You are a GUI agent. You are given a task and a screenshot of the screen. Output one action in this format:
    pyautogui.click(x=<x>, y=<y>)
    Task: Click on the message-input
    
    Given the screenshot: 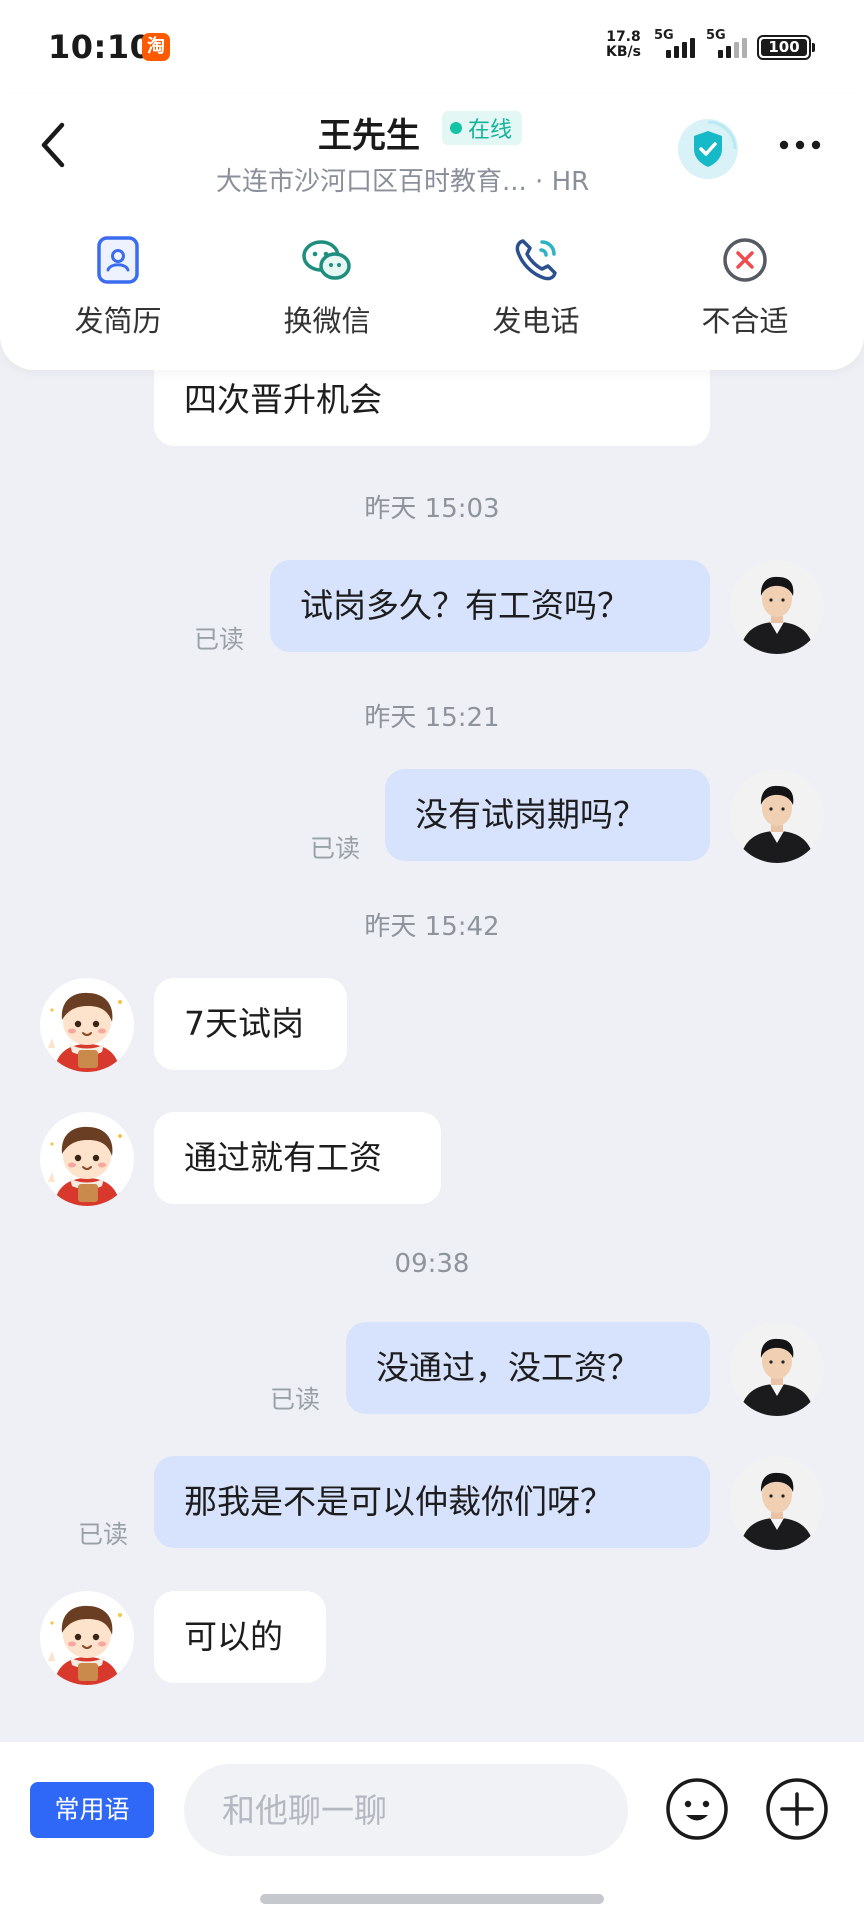 What is the action you would take?
    pyautogui.click(x=406, y=1810)
    